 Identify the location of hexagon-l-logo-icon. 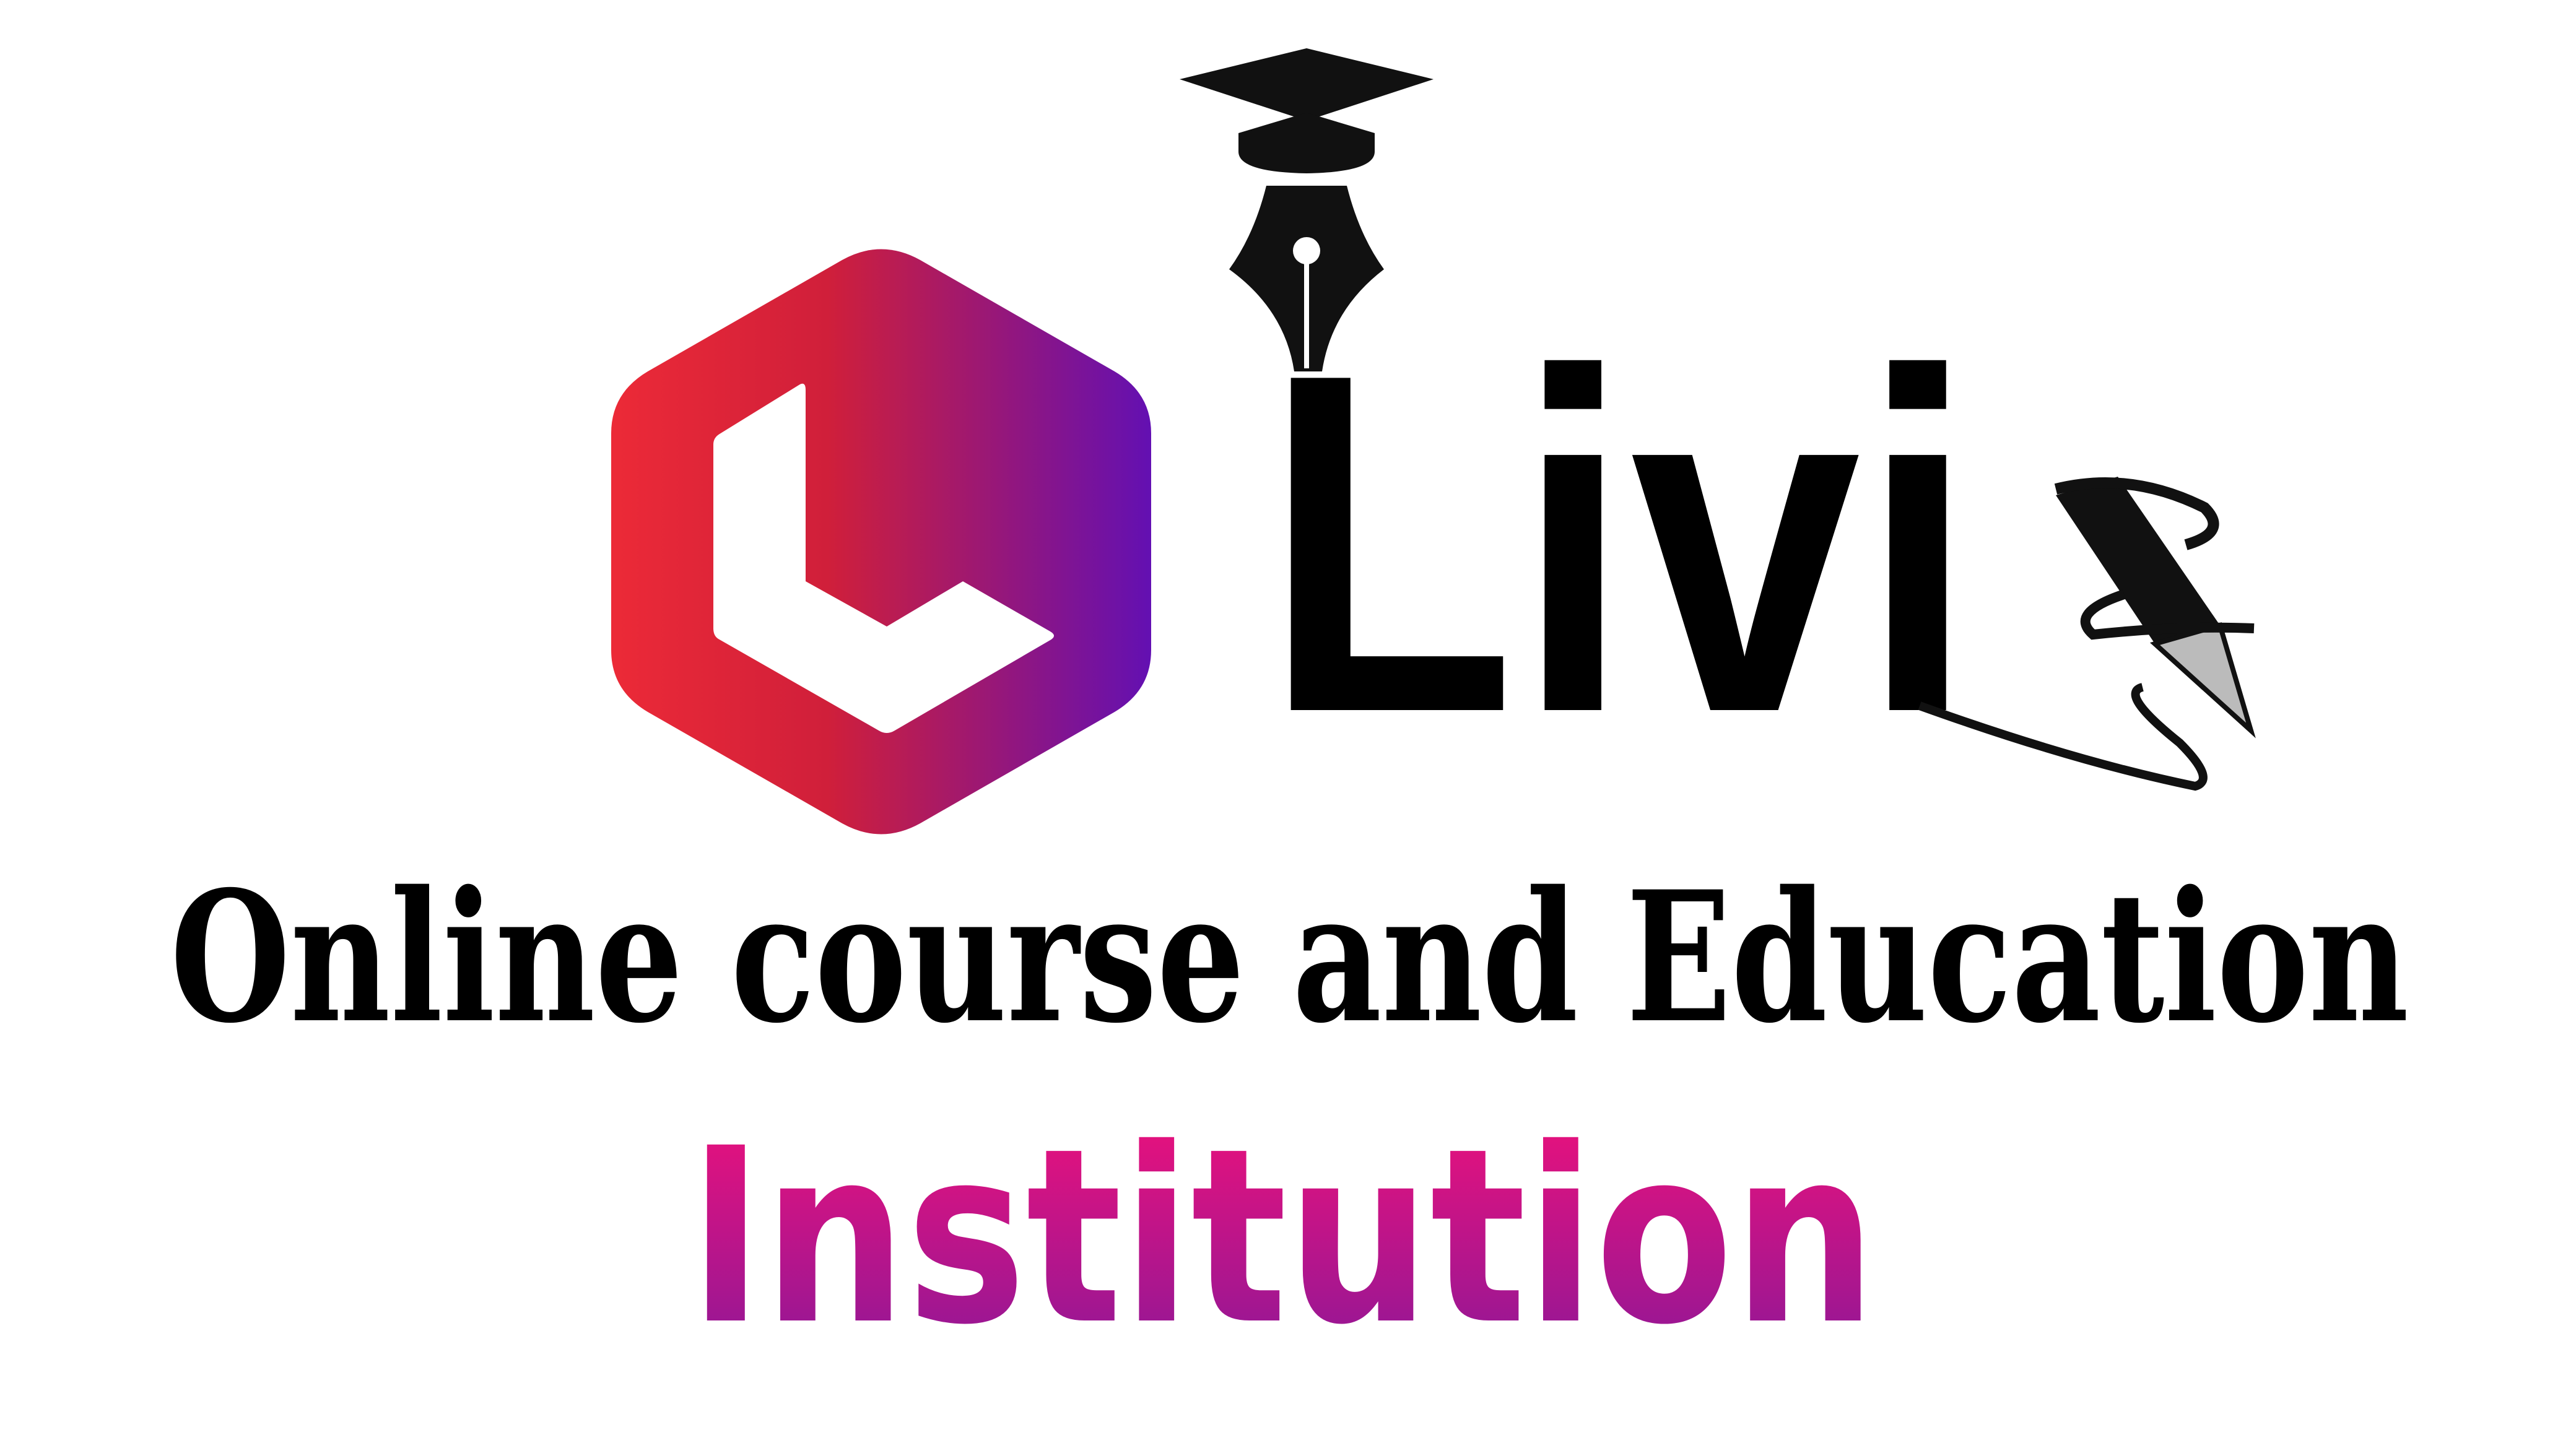
(881, 542).